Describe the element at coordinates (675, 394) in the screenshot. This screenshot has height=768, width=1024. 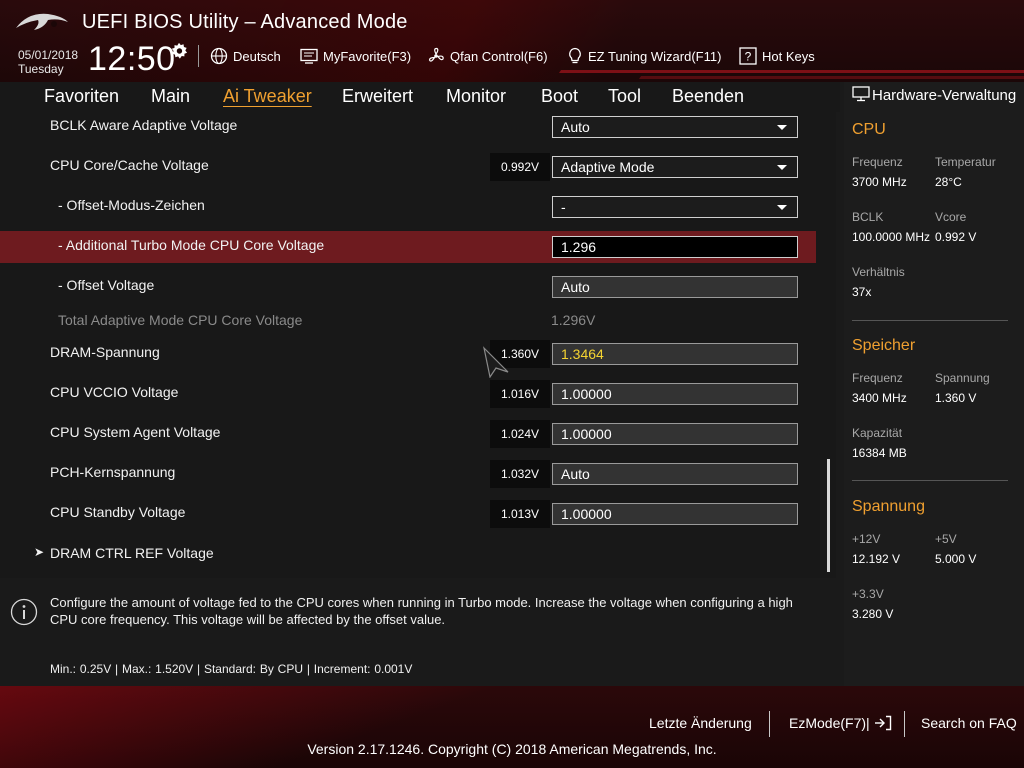
I see `cpu-vccio-voltage-input: 1.00000` at that location.